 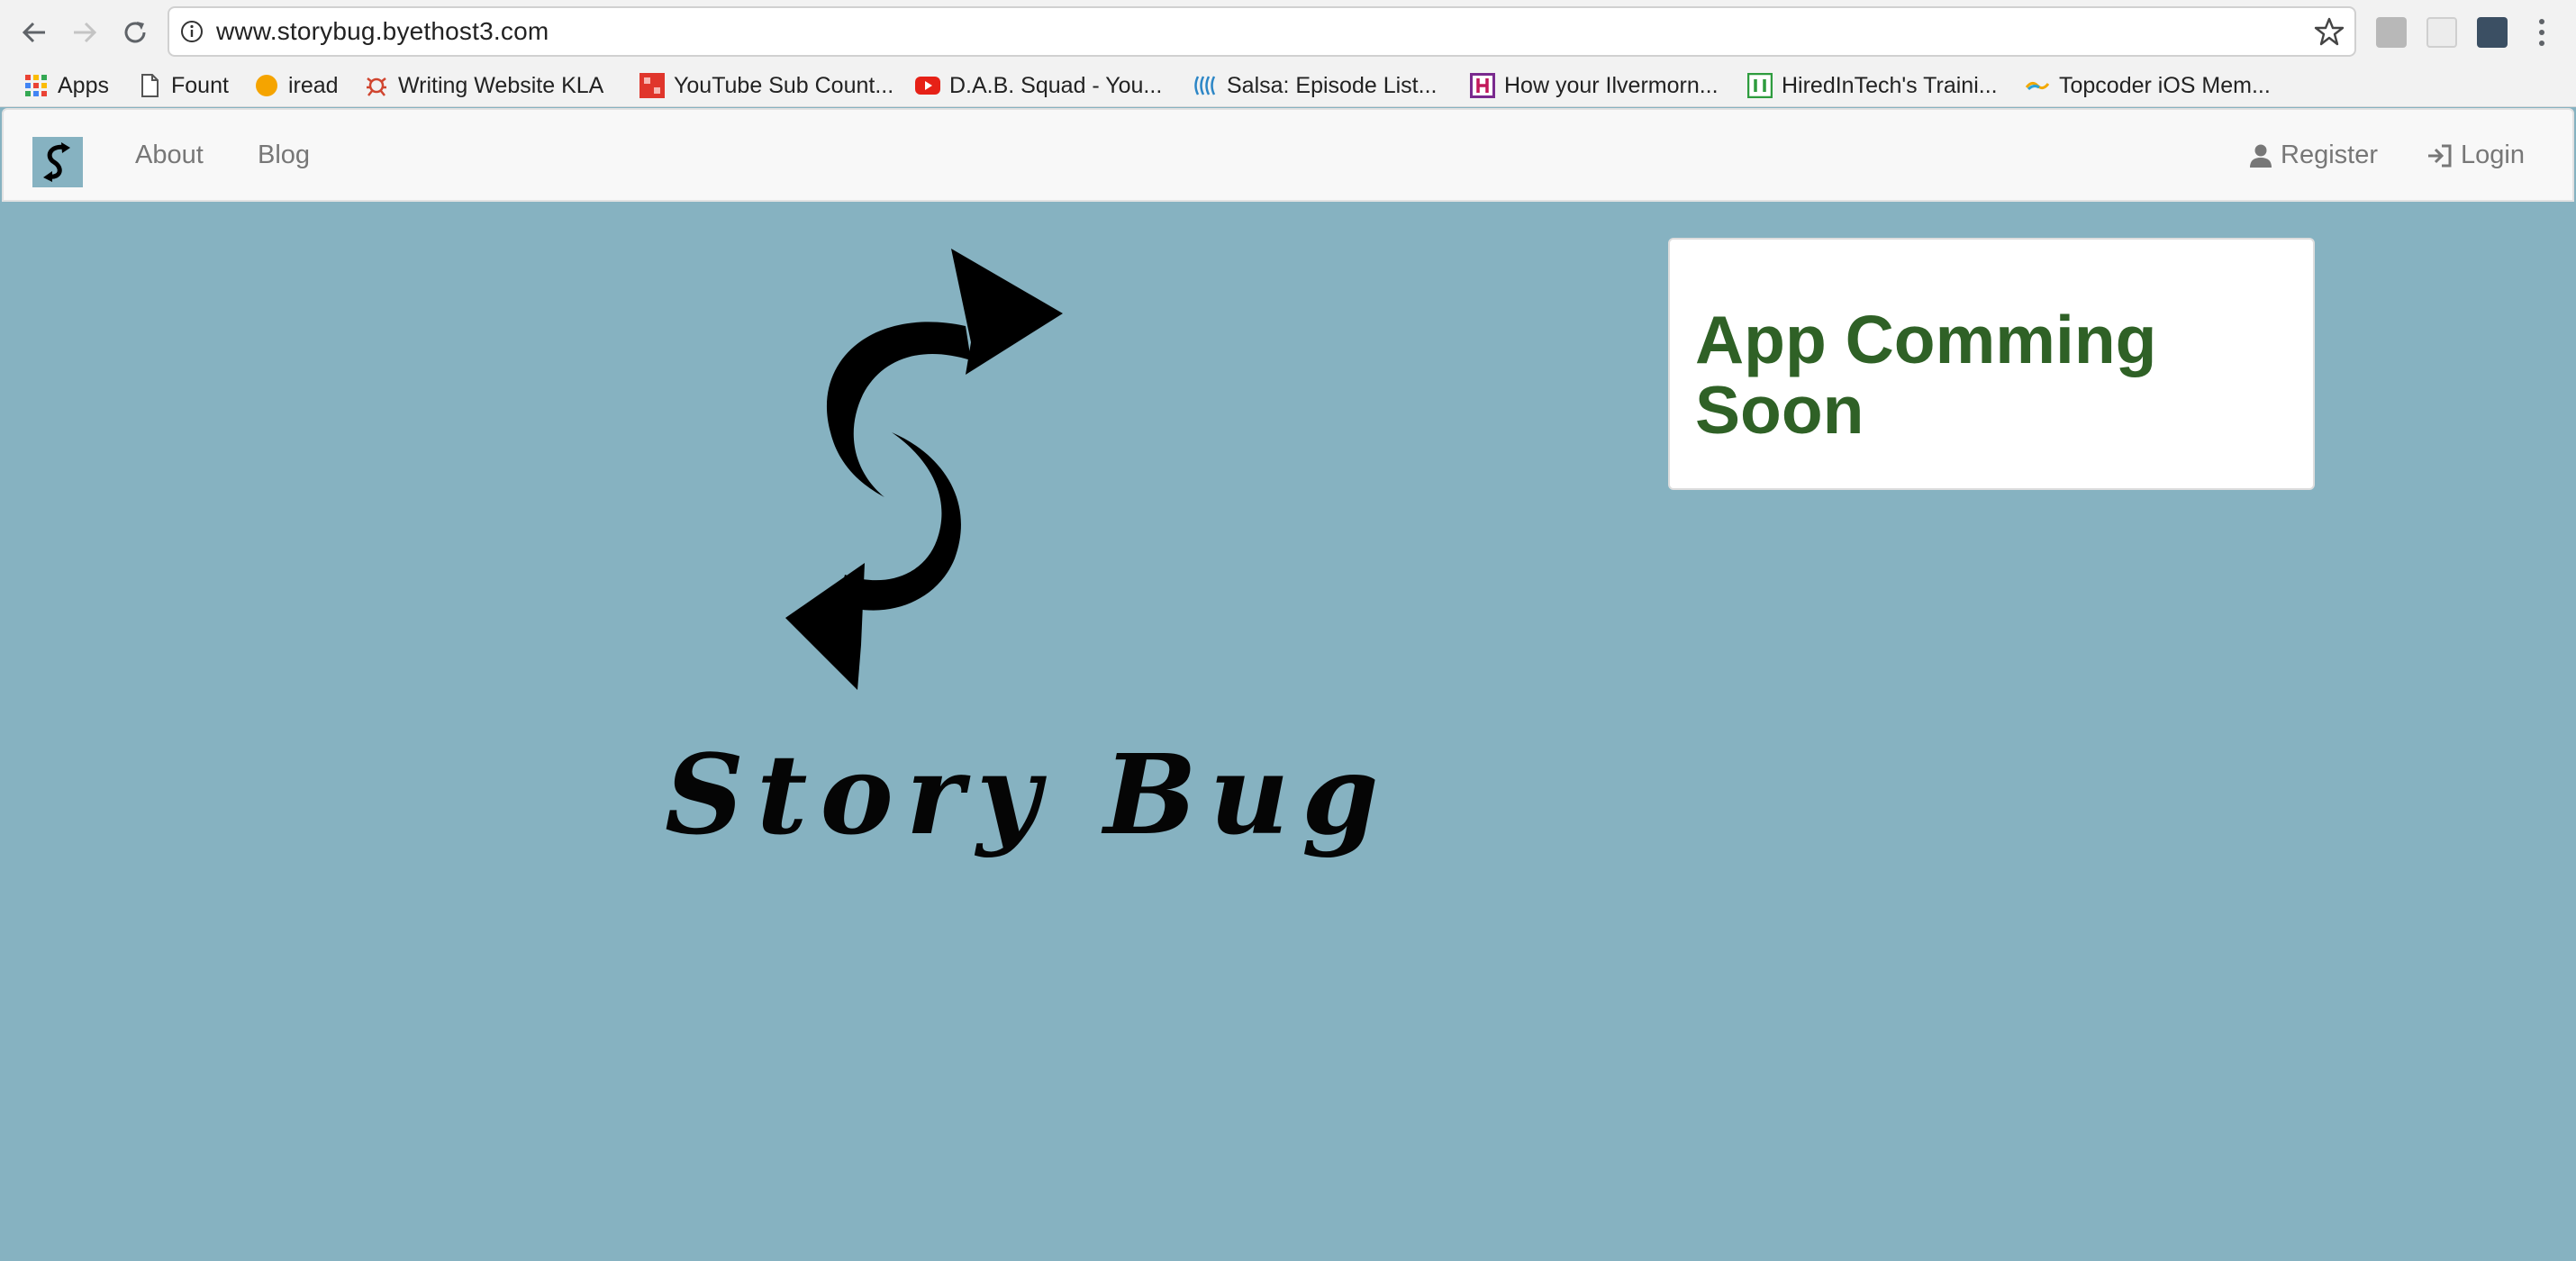 I want to click on site-navbar: About Blog Register Login, so click(x=1288, y=155).